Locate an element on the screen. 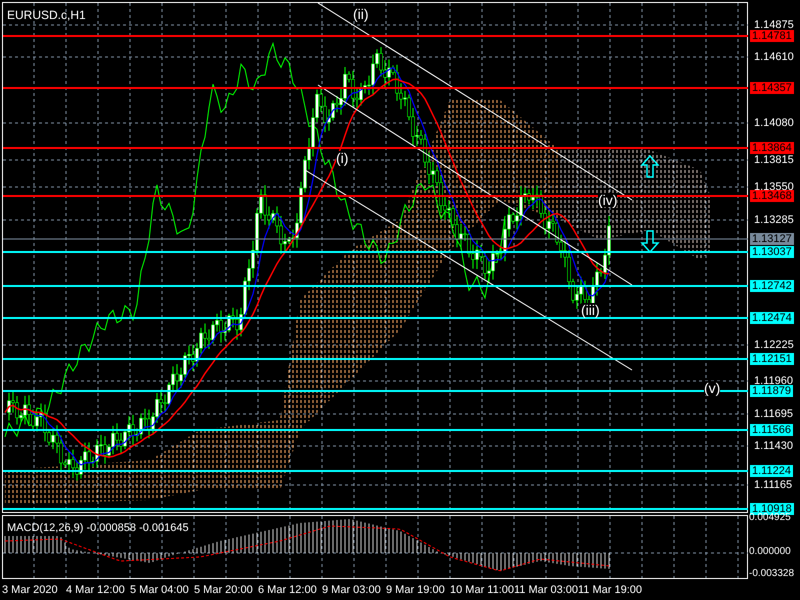 This screenshot has width=800, height=600. time-axis-label: 3 Mar 2020 is located at coordinates (30, 590).